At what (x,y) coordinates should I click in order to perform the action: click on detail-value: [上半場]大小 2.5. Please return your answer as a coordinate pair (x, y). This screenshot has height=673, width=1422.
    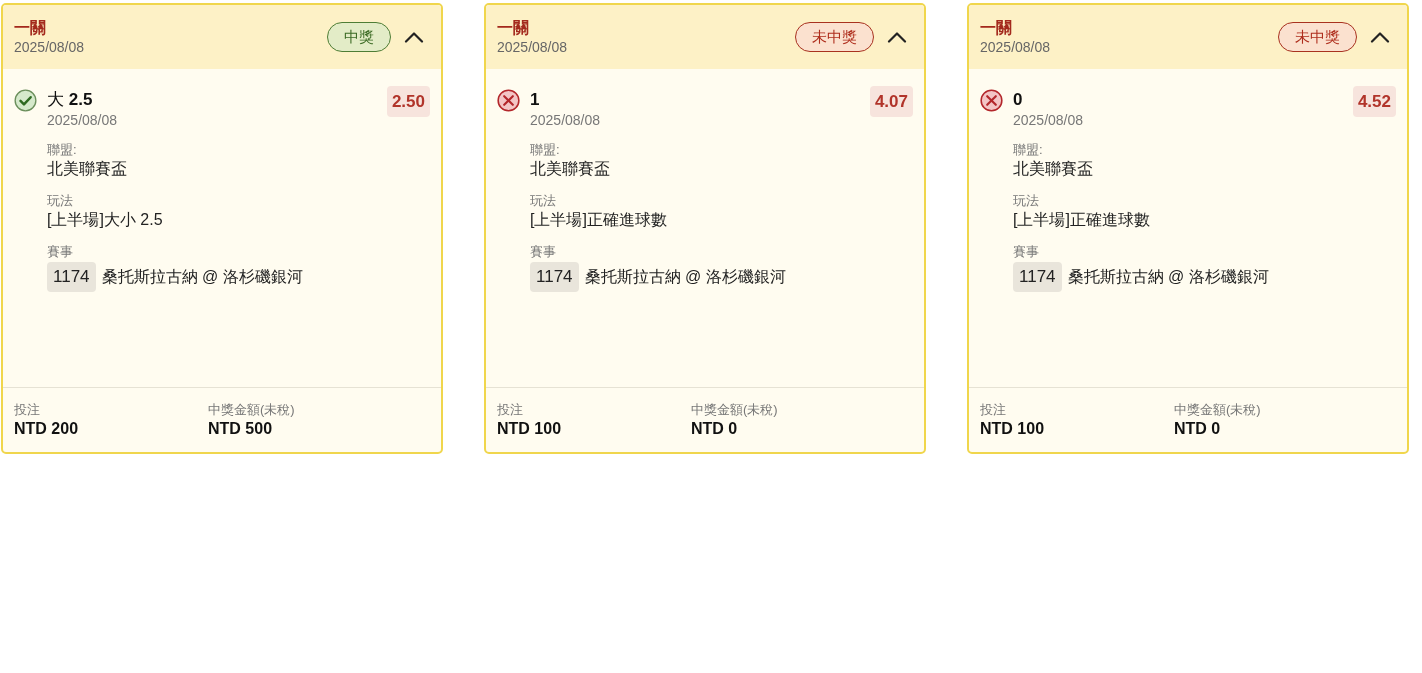
    Looking at the image, I should click on (105, 220).